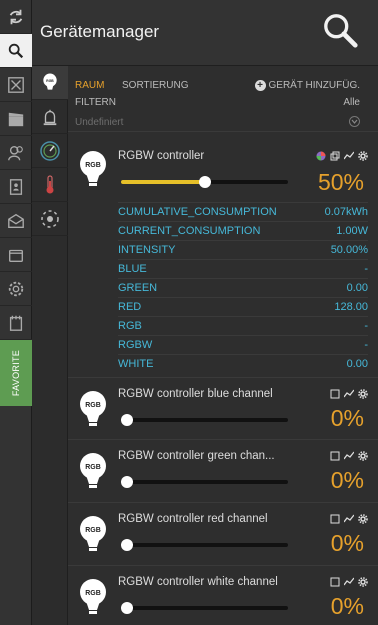  Describe the element at coordinates (16, 289) in the screenshot. I see `settings-icon` at that location.